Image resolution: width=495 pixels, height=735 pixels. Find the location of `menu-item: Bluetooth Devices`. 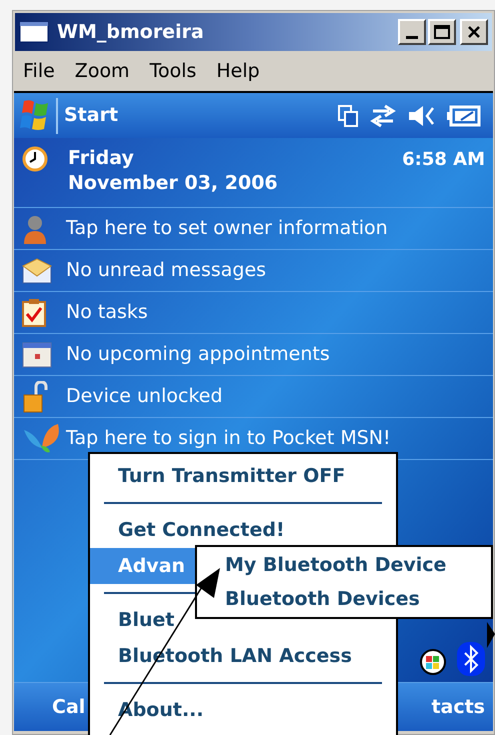

menu-item: Bluetooth Devices is located at coordinates (344, 599).